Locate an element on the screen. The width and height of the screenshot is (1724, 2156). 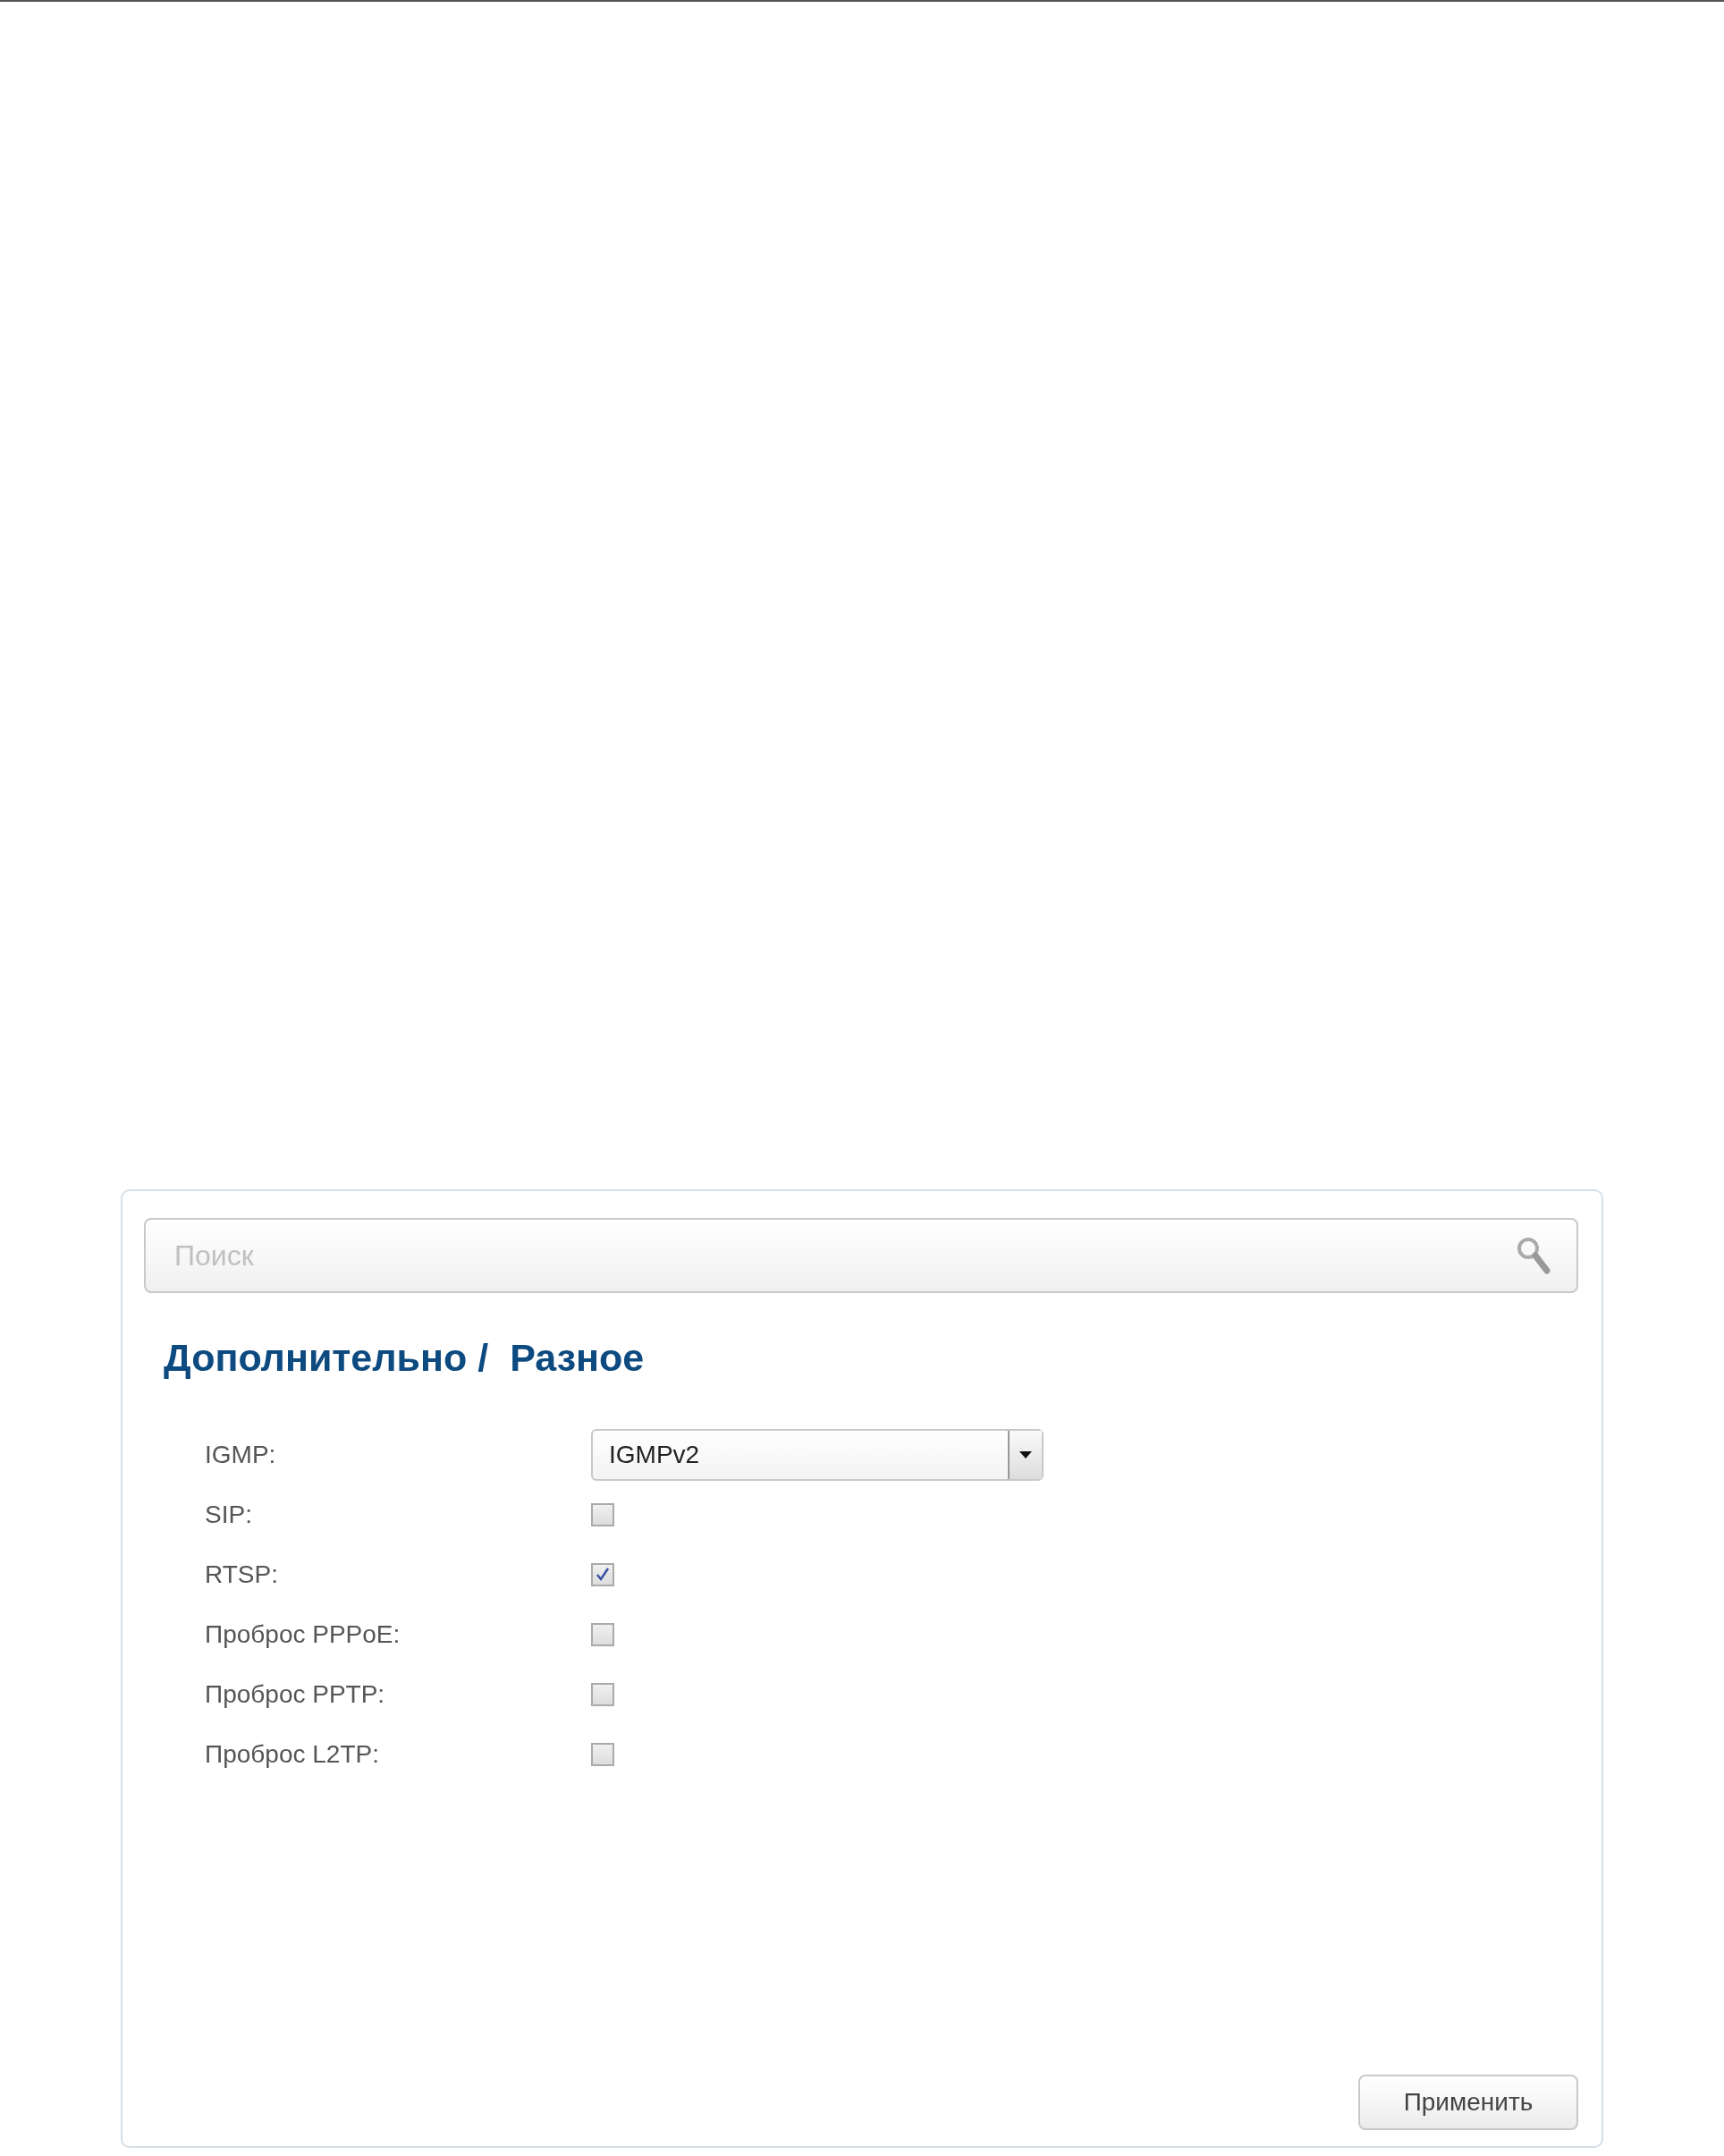
page-title: Разное is located at coordinates (577, 1358).